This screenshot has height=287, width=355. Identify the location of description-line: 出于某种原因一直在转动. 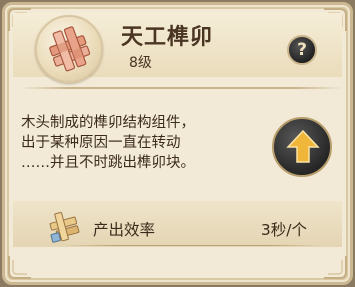
(101, 143).